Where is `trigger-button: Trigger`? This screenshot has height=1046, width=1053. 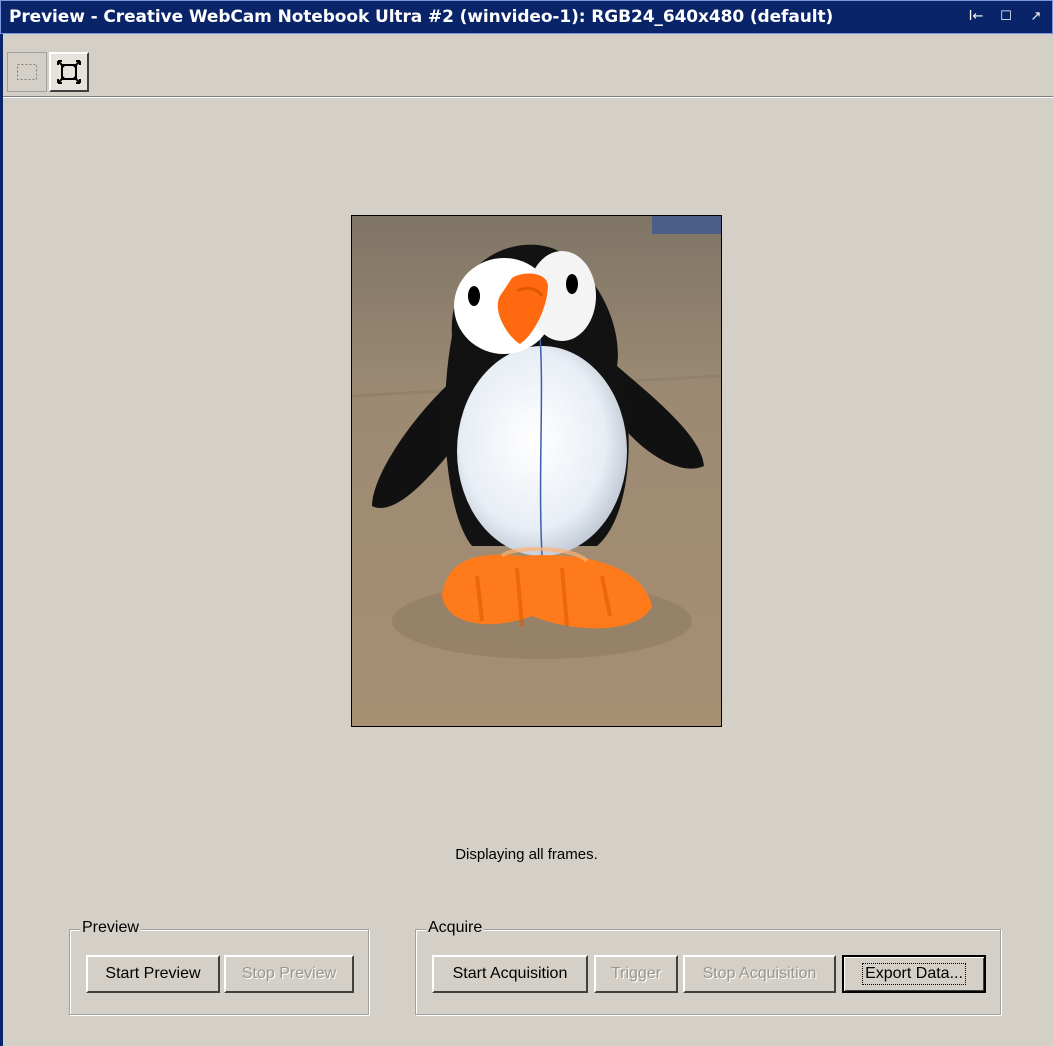 trigger-button: Trigger is located at coordinates (636, 974).